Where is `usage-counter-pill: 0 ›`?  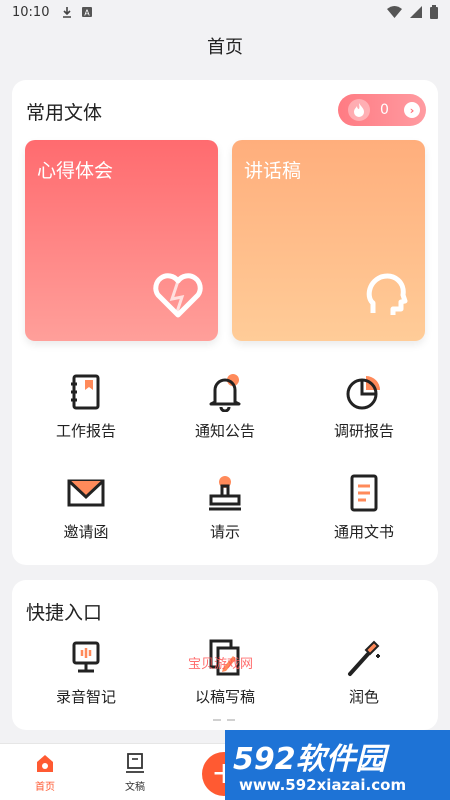 usage-counter-pill: 0 › is located at coordinates (382, 110).